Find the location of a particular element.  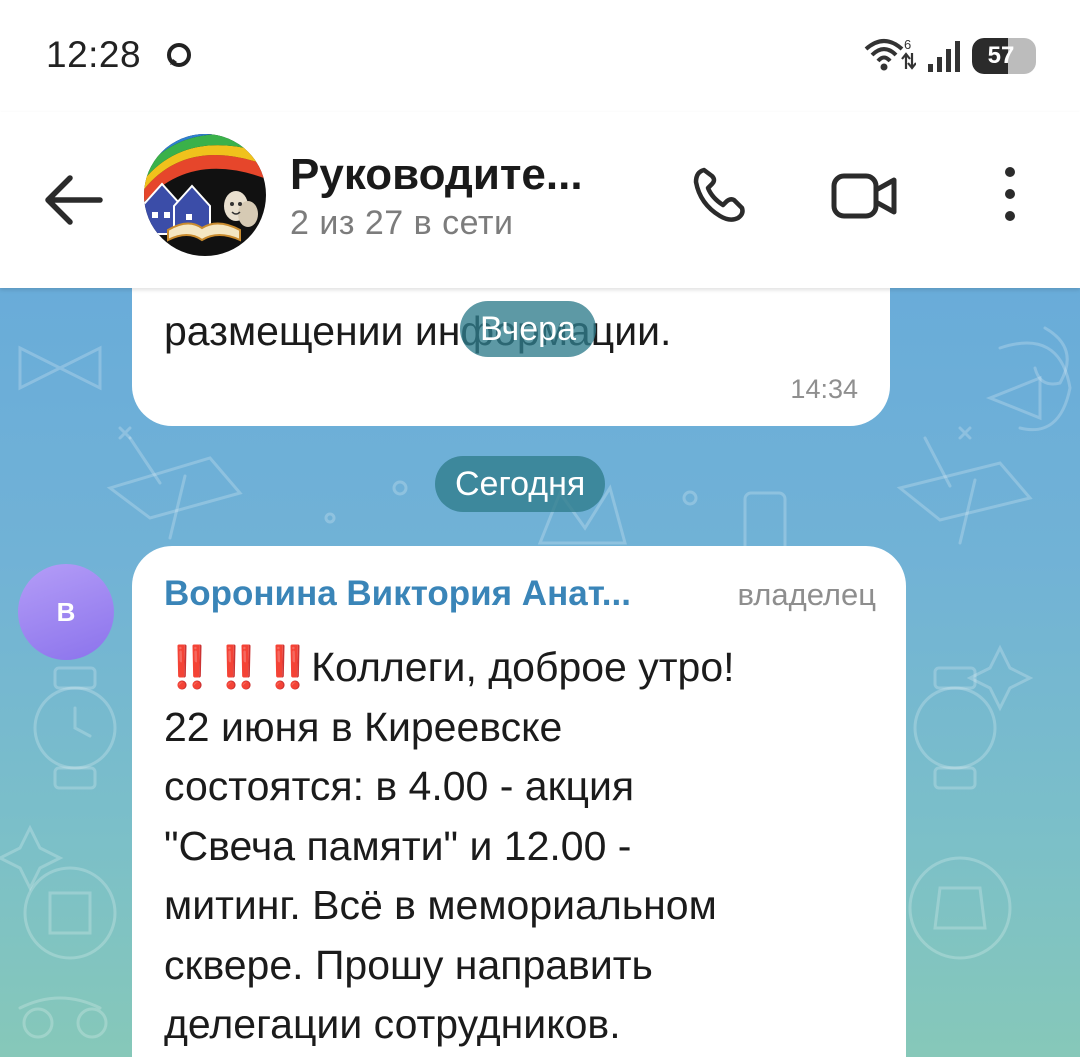

status-indicators: 6 57 is located at coordinates (950, 56).